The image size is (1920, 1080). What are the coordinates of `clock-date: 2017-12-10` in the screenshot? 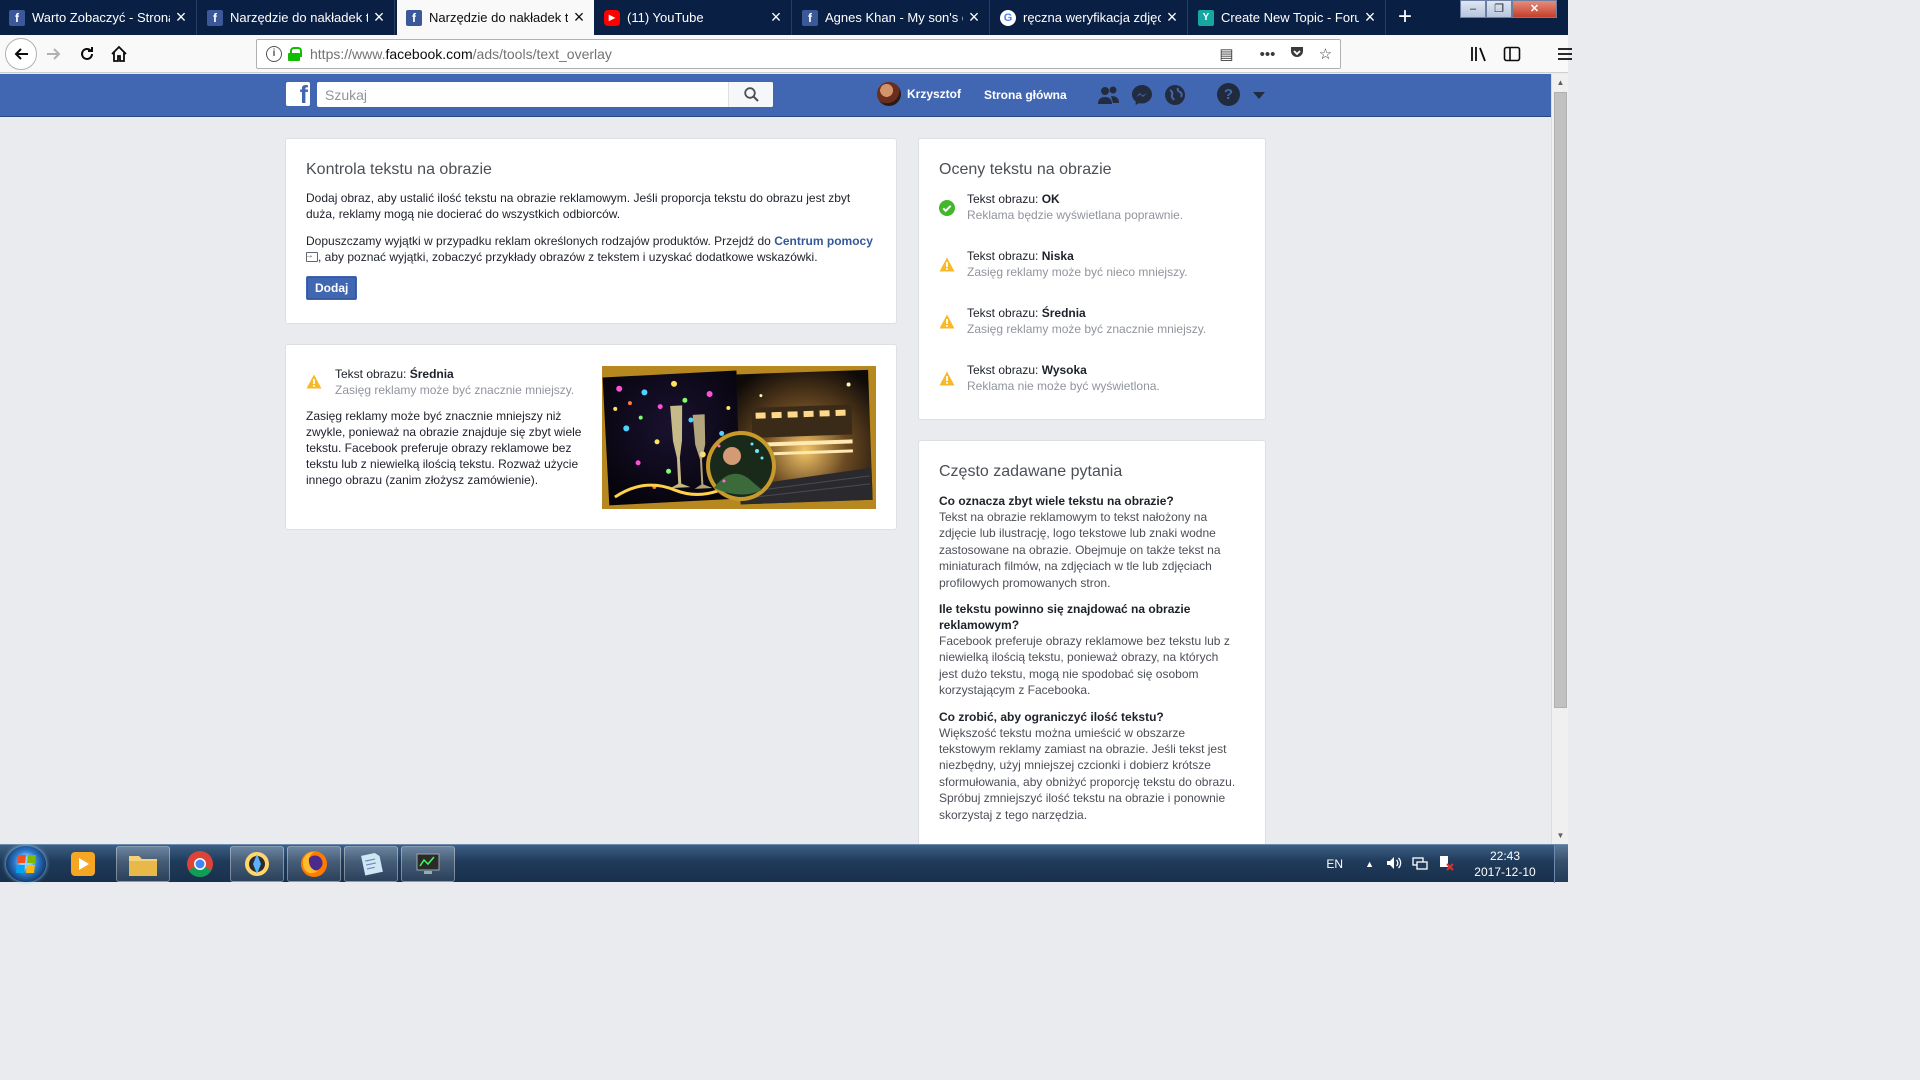 It's located at (1505, 872).